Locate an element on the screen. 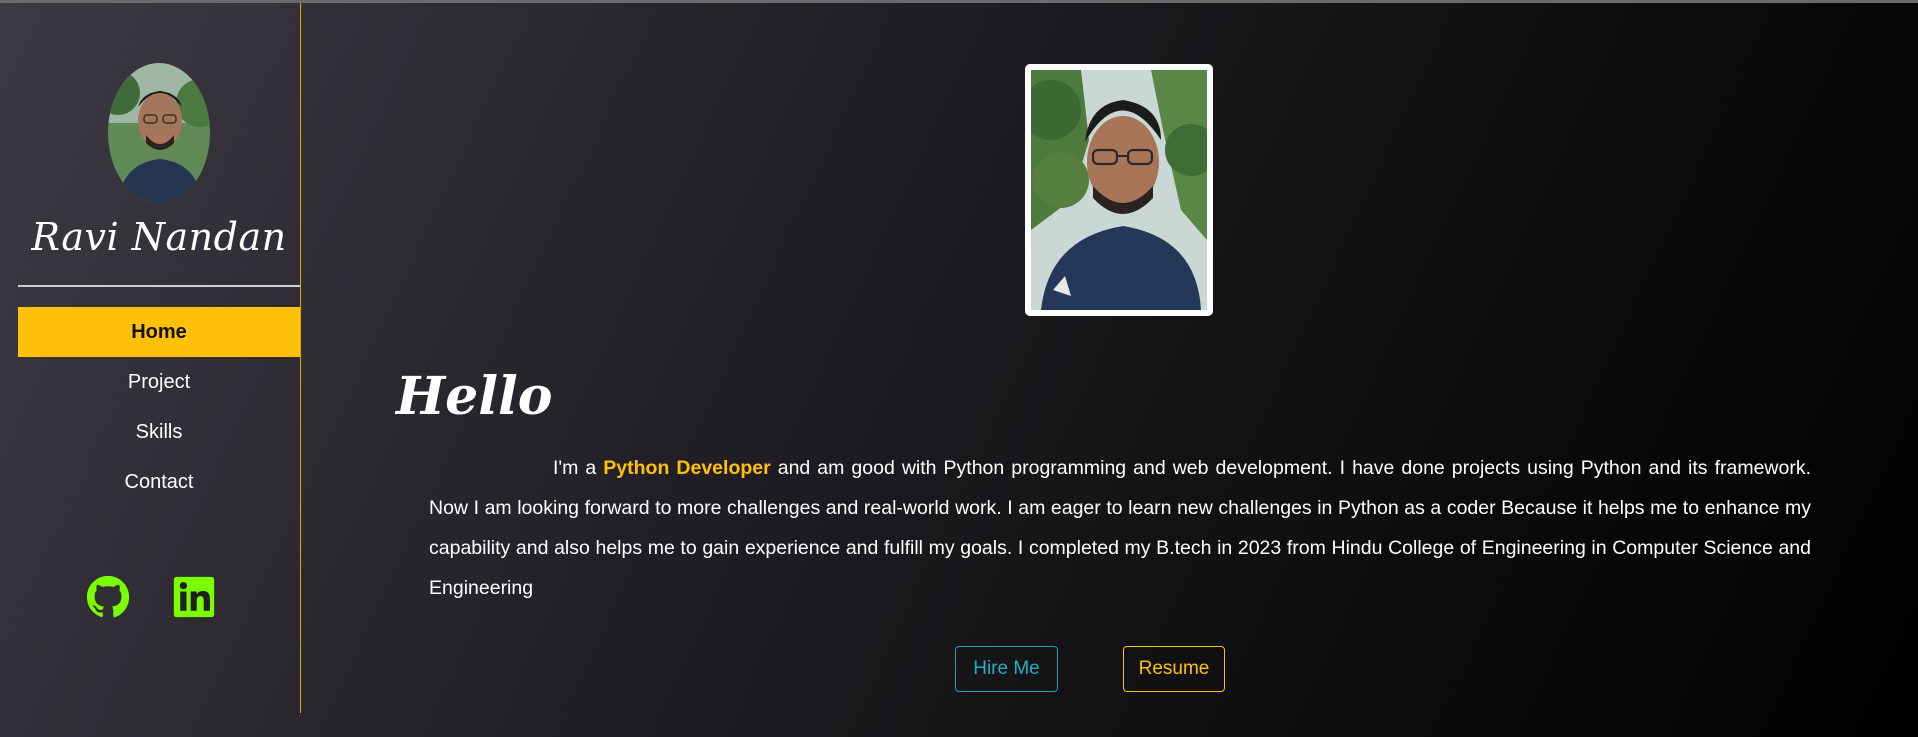 The height and width of the screenshot is (737, 1918). avatar is located at coordinates (159, 133).